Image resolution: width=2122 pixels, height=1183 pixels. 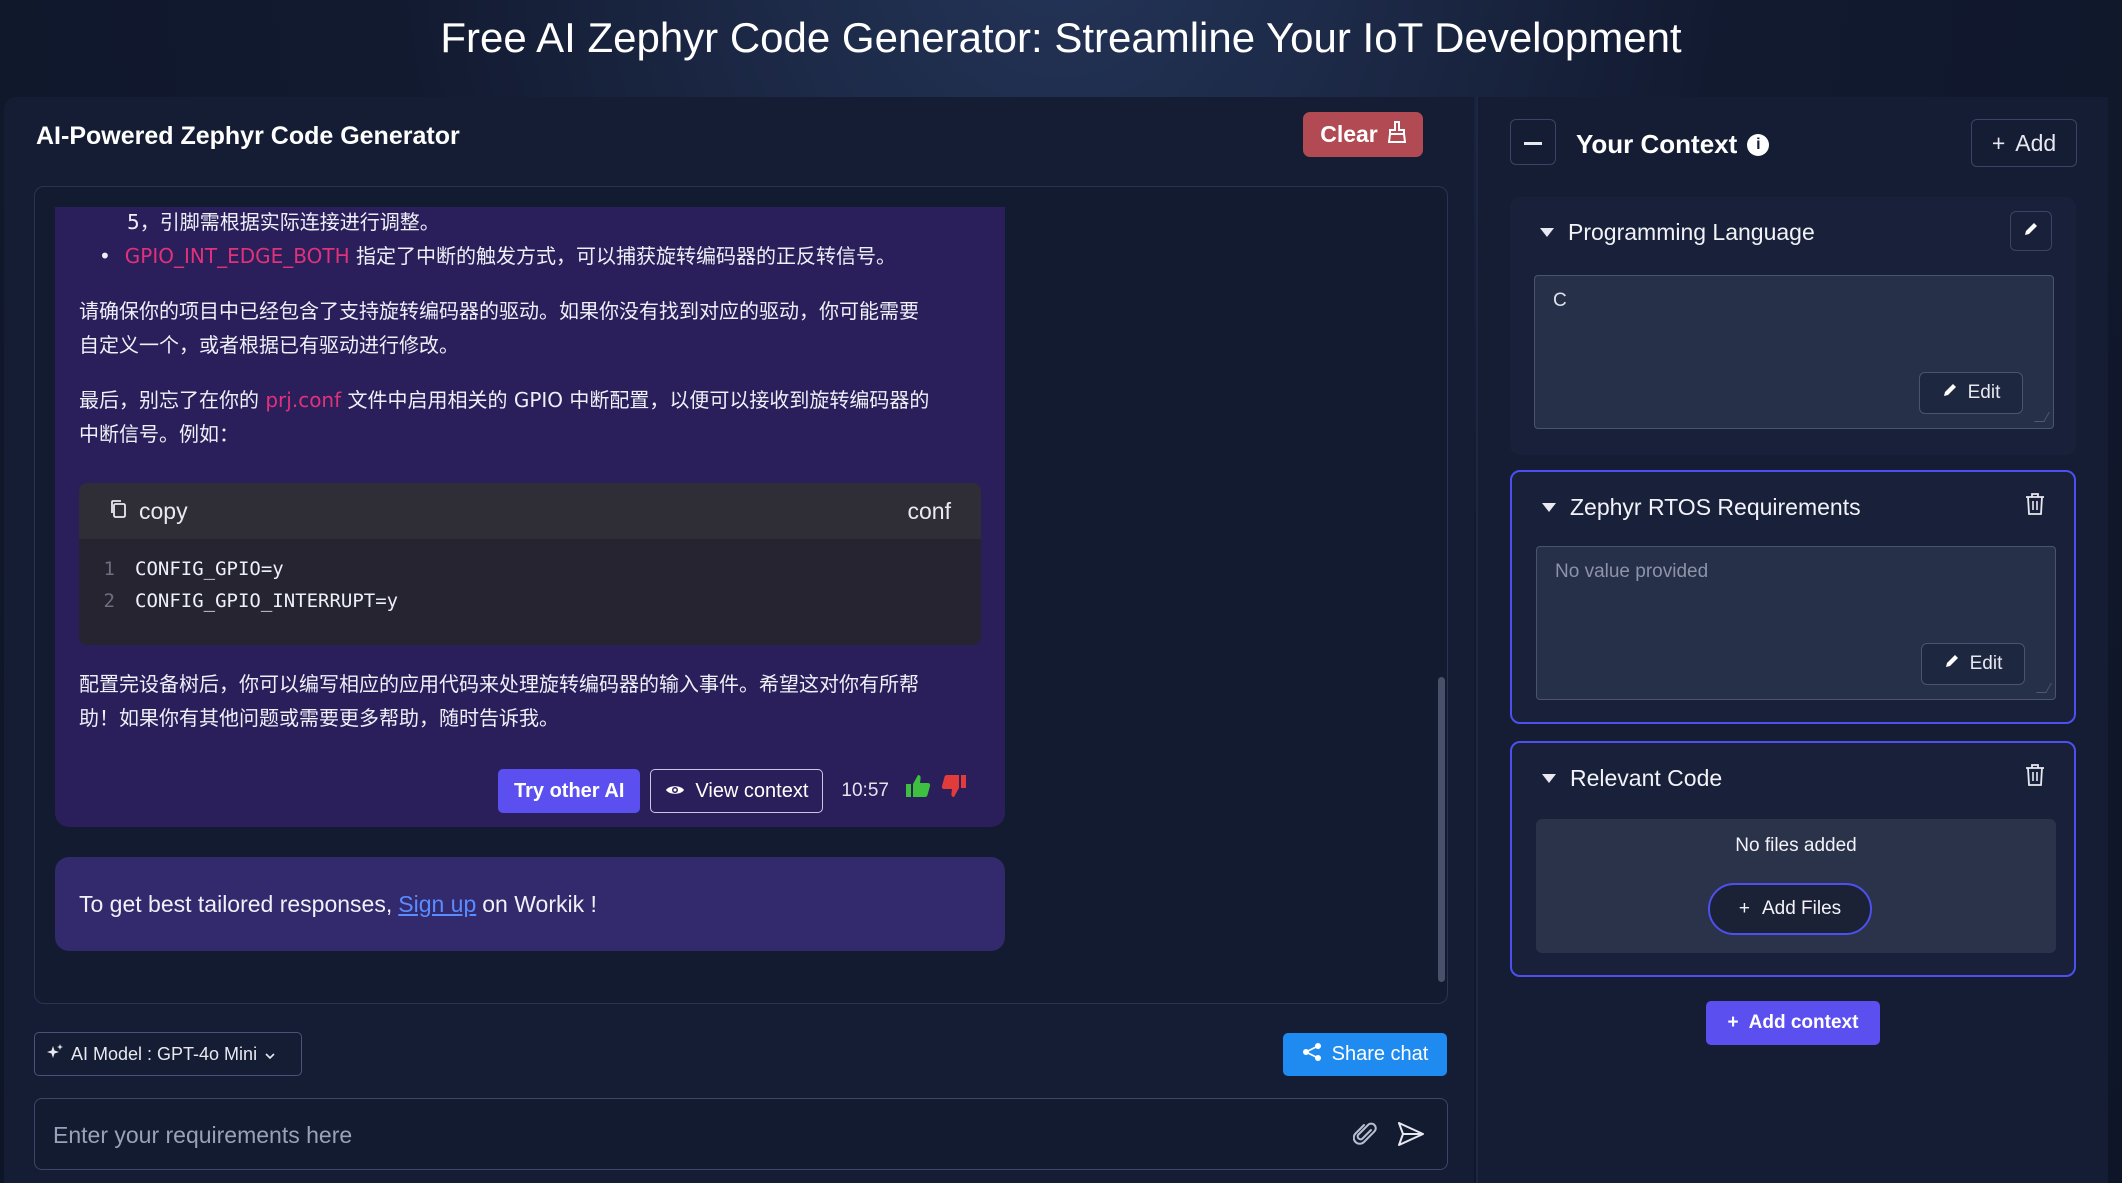 What do you see at coordinates (530, 511) in the screenshot?
I see `code-header: copy conf` at bounding box center [530, 511].